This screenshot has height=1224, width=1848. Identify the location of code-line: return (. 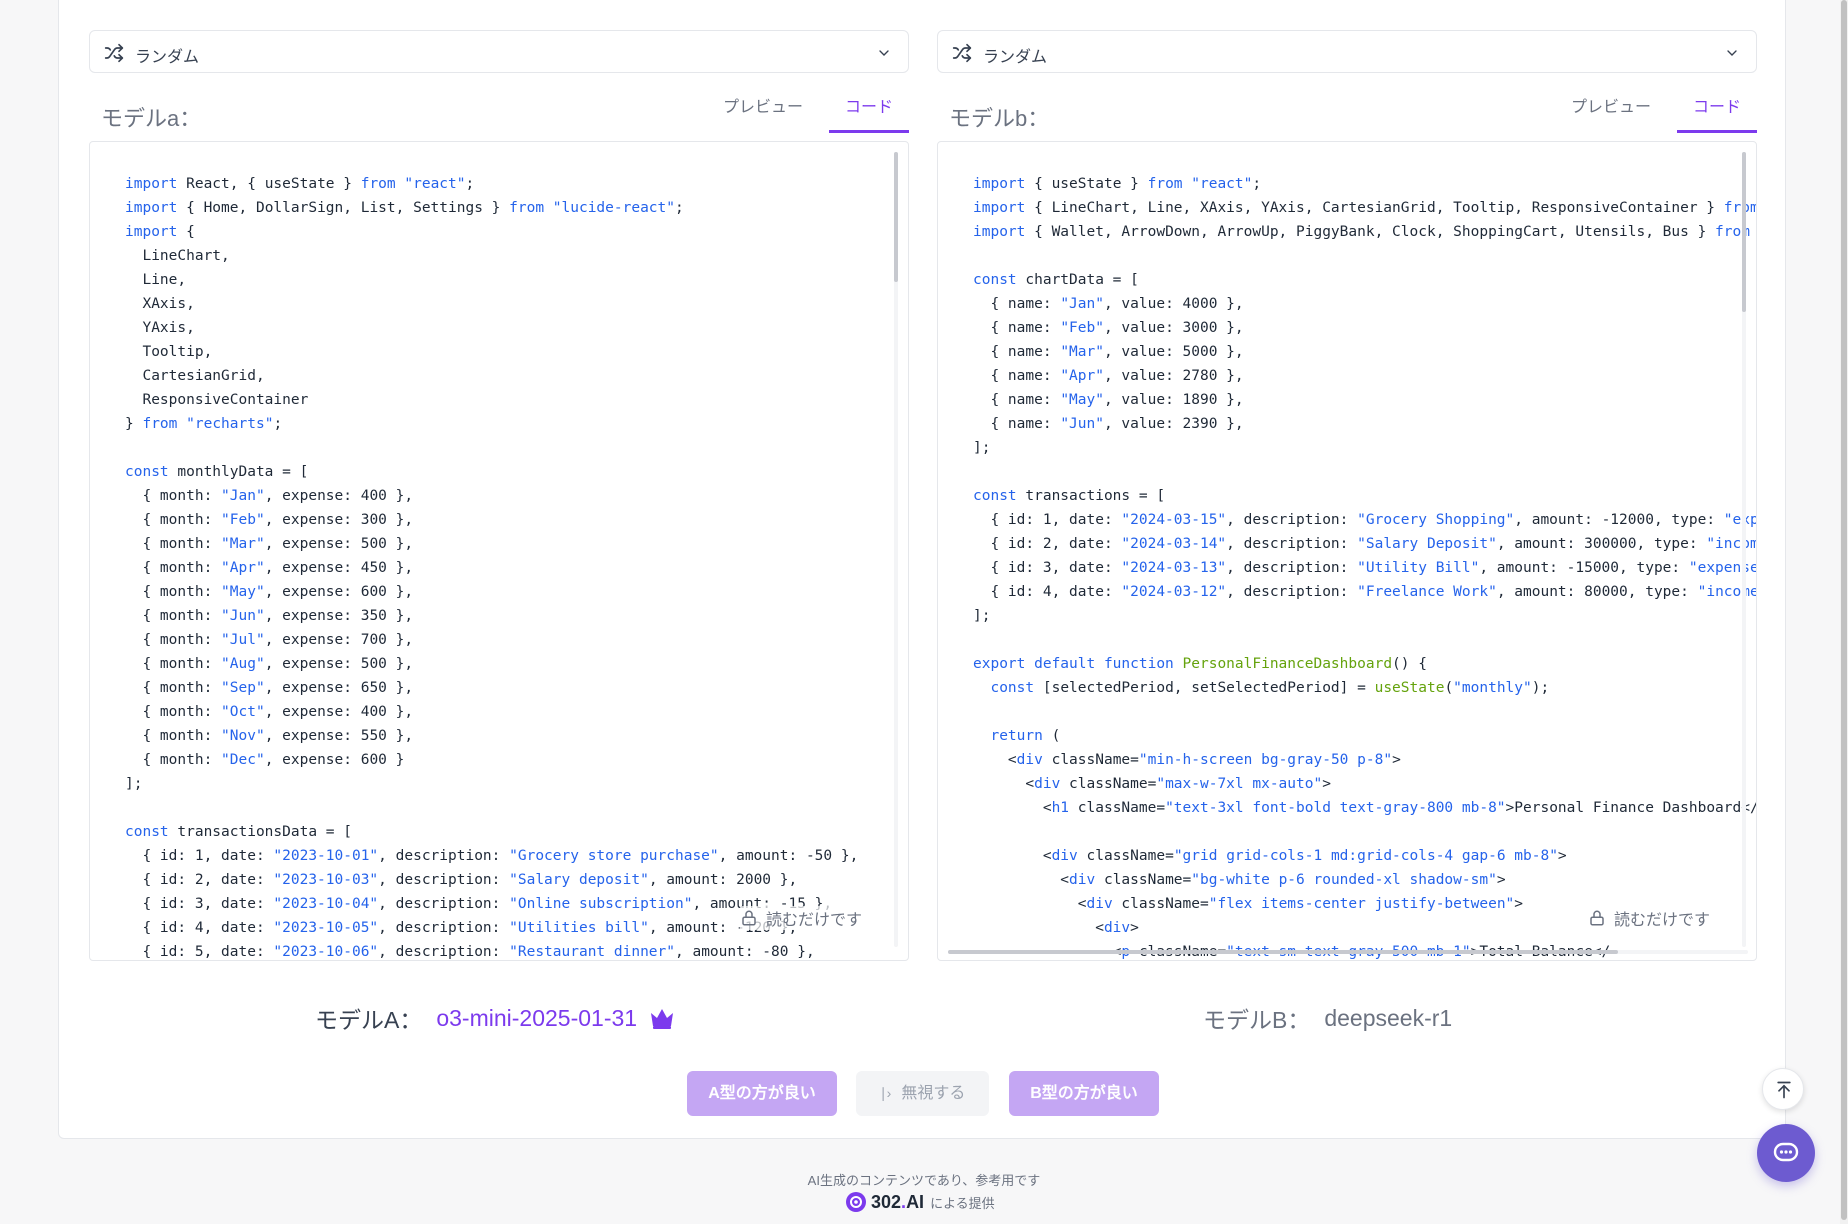
(1364, 736).